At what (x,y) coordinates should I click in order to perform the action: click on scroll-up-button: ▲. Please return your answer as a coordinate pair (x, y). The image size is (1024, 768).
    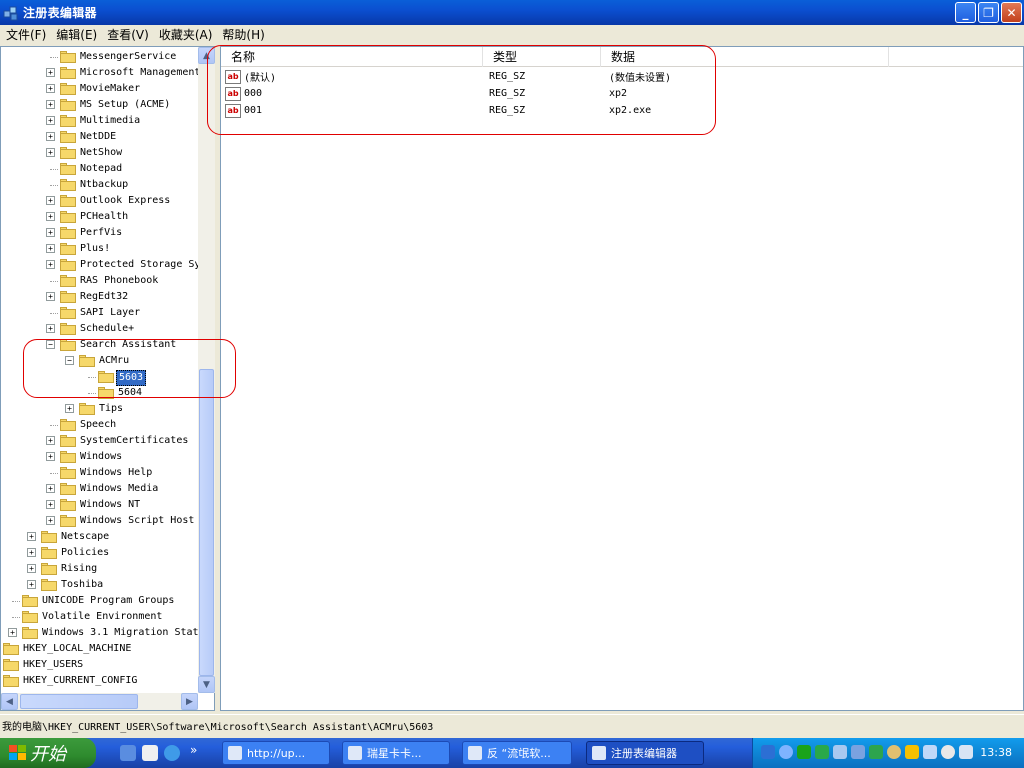
    Looking at the image, I should click on (206, 55).